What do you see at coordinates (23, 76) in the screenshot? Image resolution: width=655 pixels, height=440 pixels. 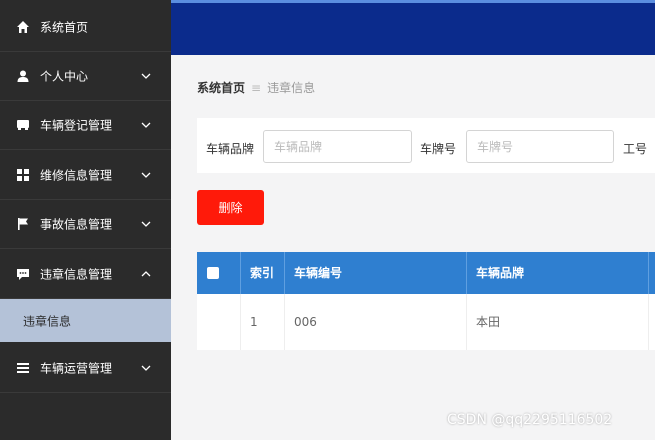 I see `user-icon` at bounding box center [23, 76].